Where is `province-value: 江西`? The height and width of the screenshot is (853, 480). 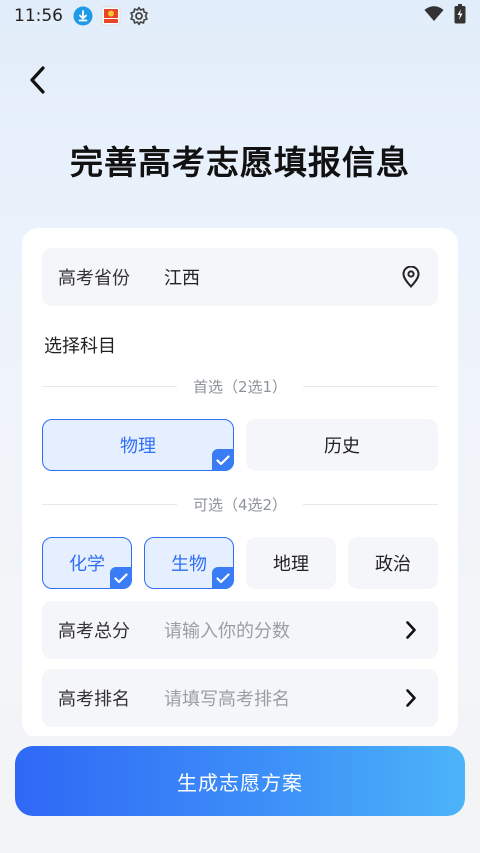
province-value: 江西 is located at coordinates (182, 278).